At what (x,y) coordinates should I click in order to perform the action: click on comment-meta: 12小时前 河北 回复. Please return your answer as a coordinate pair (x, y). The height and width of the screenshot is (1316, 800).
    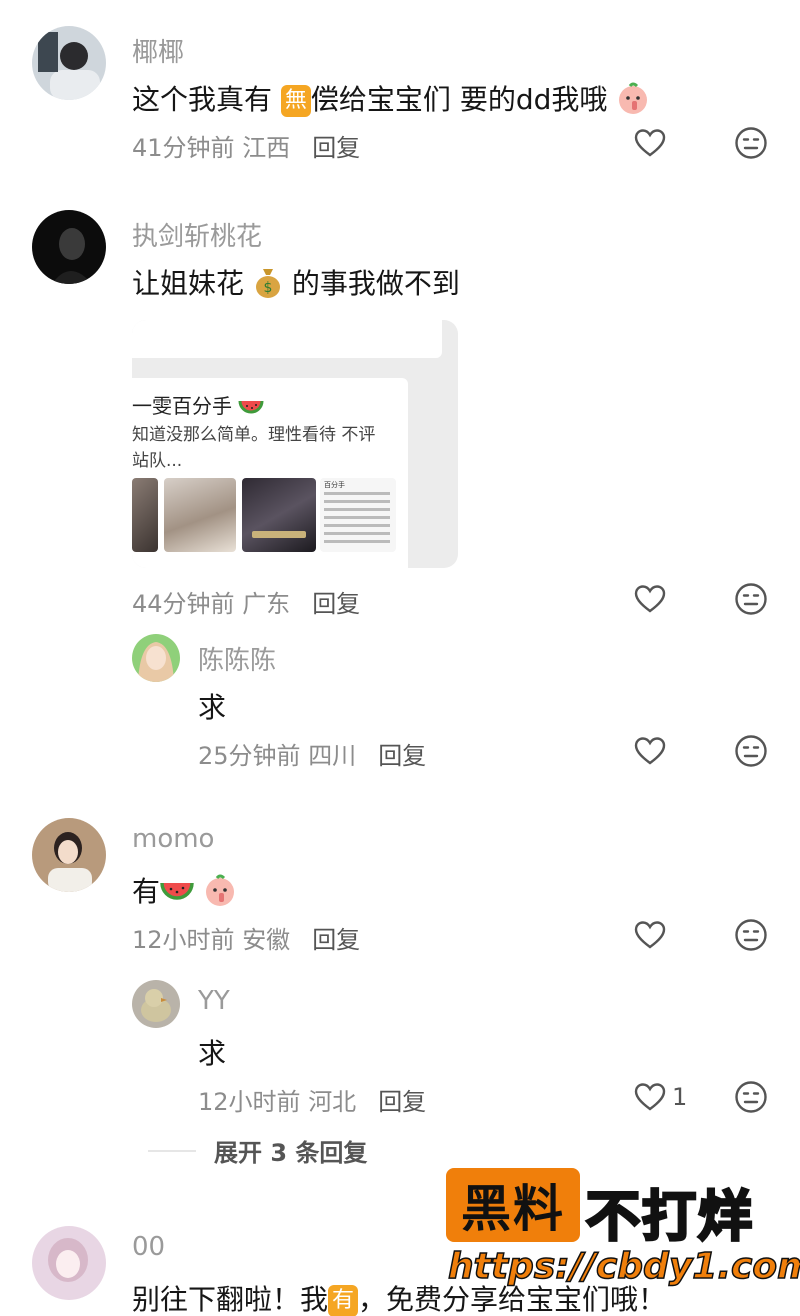
    Looking at the image, I should click on (312, 1102).